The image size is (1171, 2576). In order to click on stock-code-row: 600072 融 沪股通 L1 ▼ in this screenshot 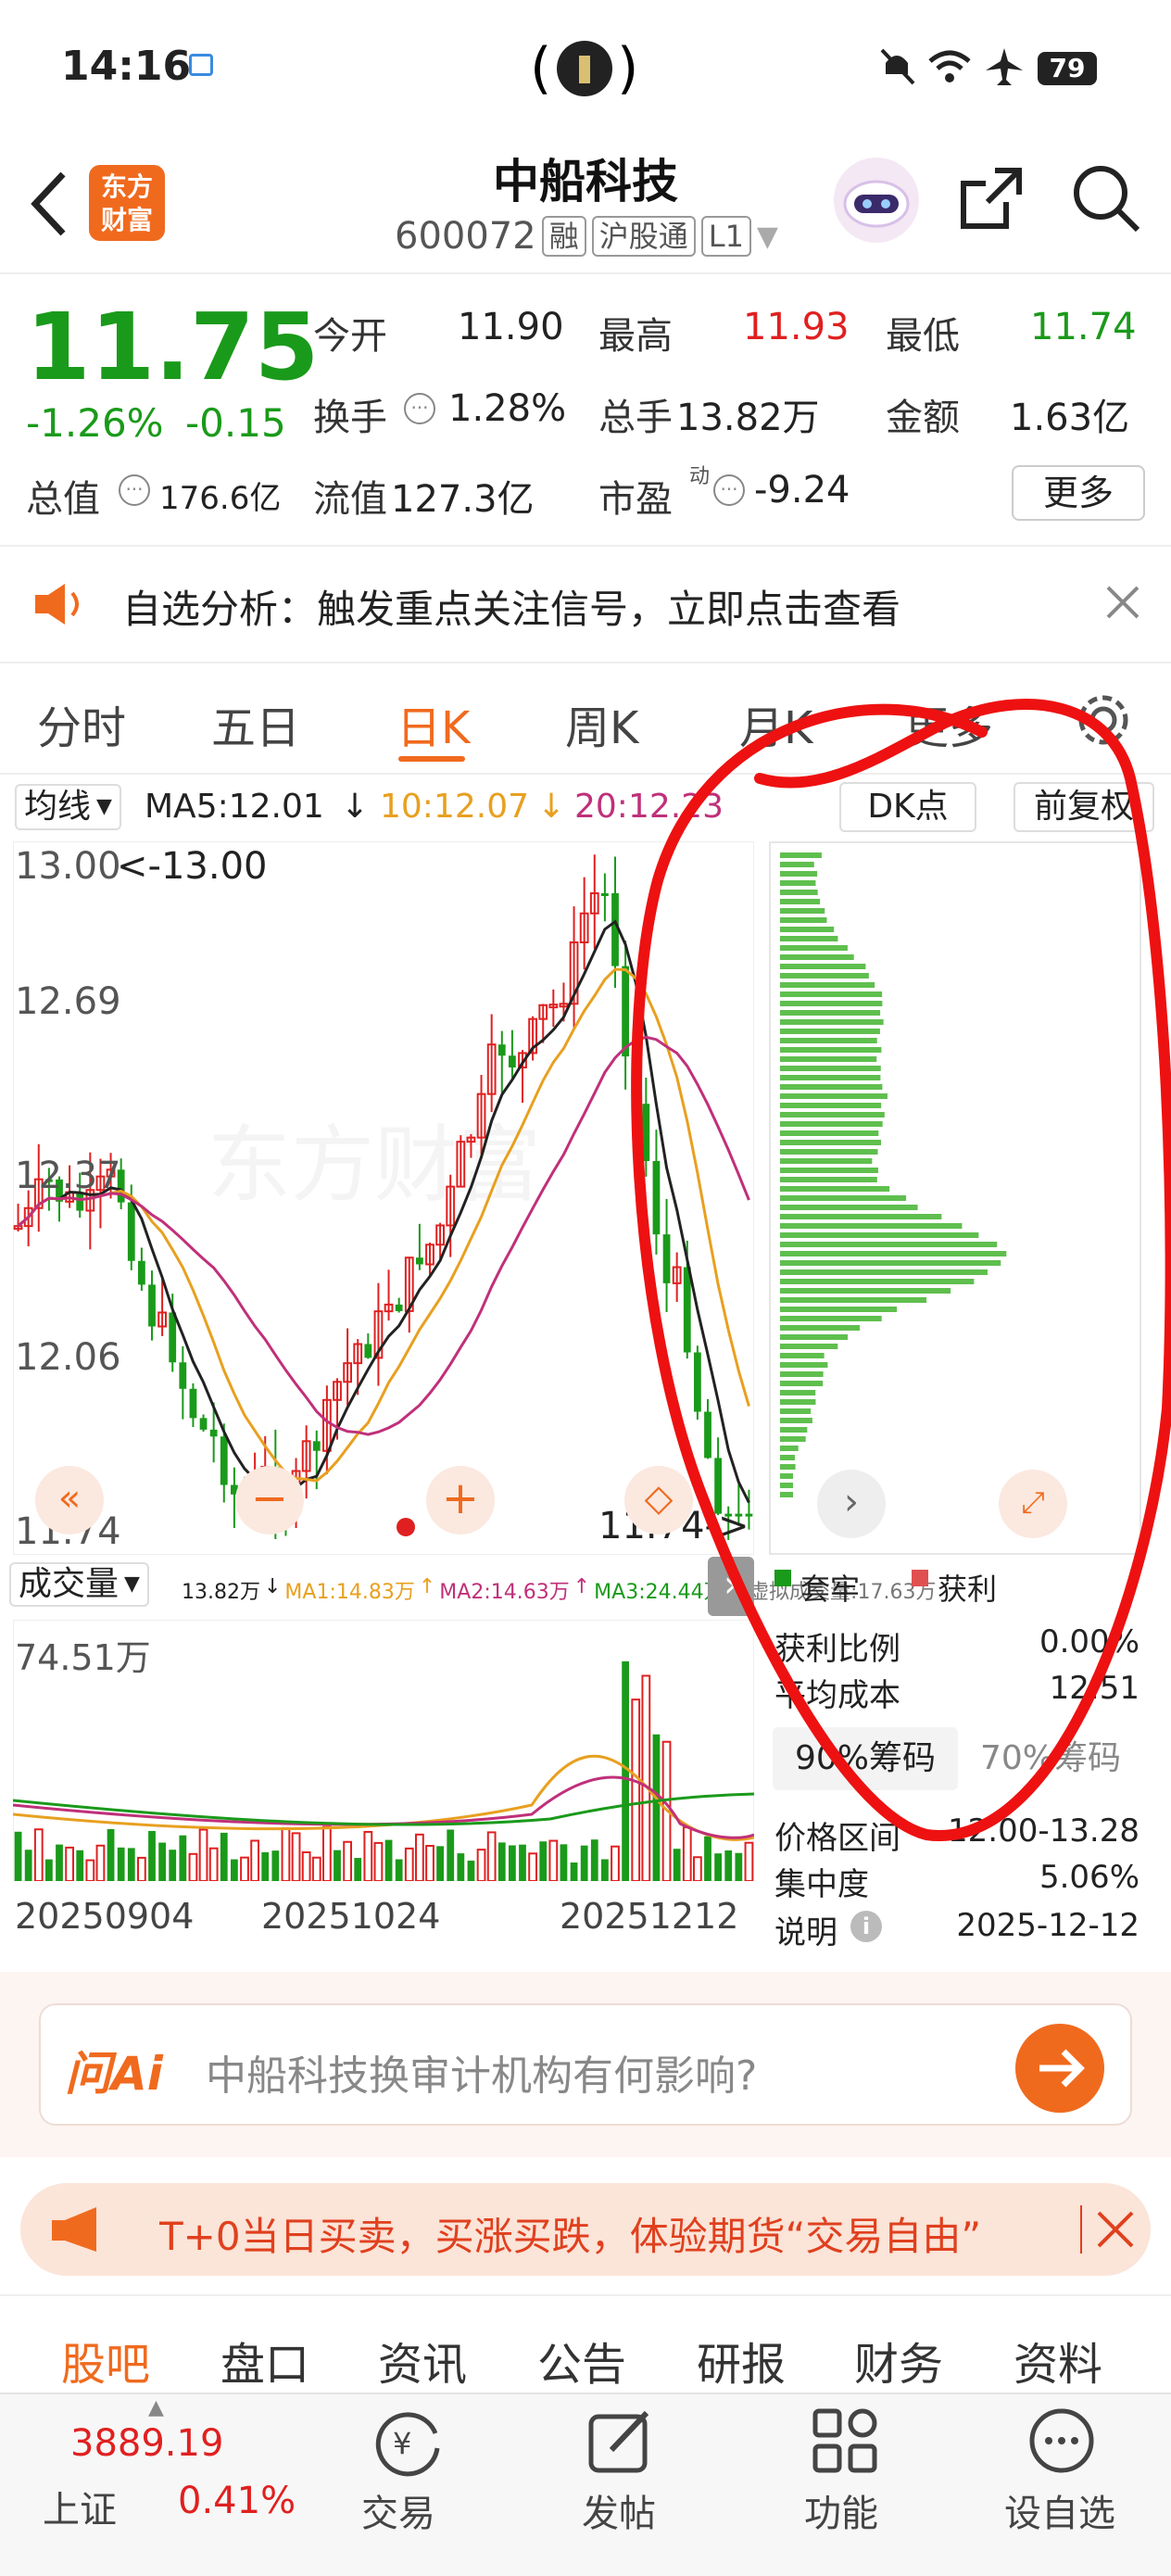, I will do `click(587, 237)`.